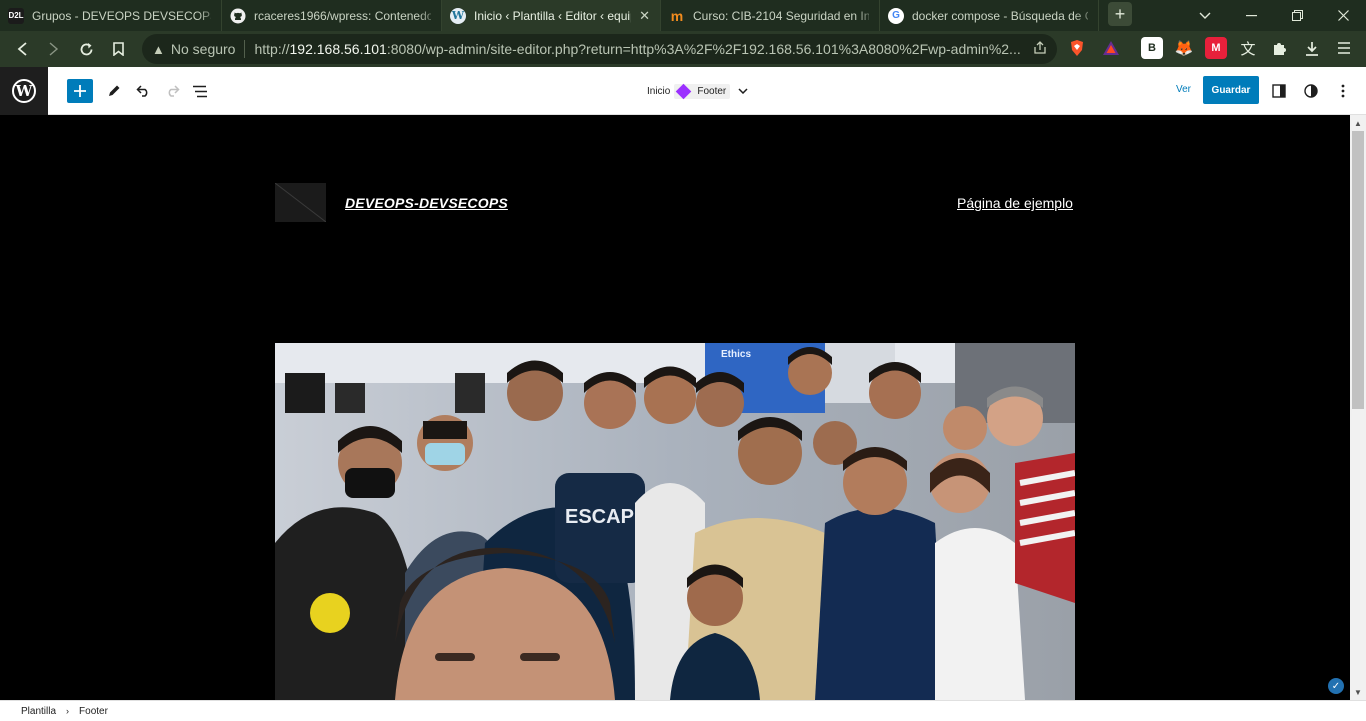 The image size is (1366, 721). I want to click on tab-title: rcaceres1966/wpress: Contenedor, so click(342, 15).